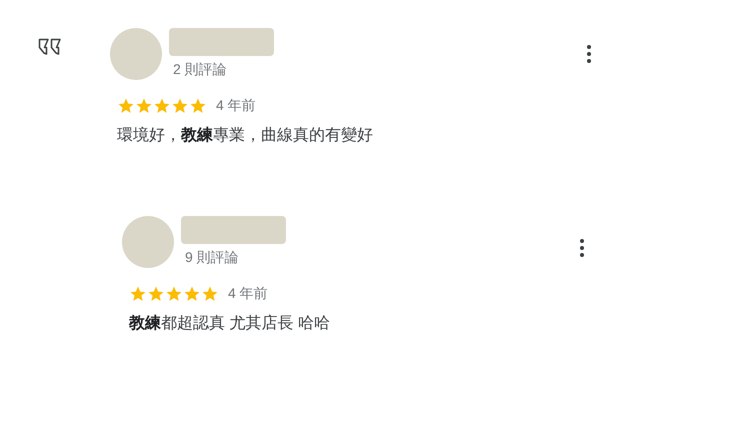 The image size is (750, 421). Describe the element at coordinates (245, 136) in the screenshot. I see `review-text: 環境好，教練專業，曲線真的有變好` at that location.